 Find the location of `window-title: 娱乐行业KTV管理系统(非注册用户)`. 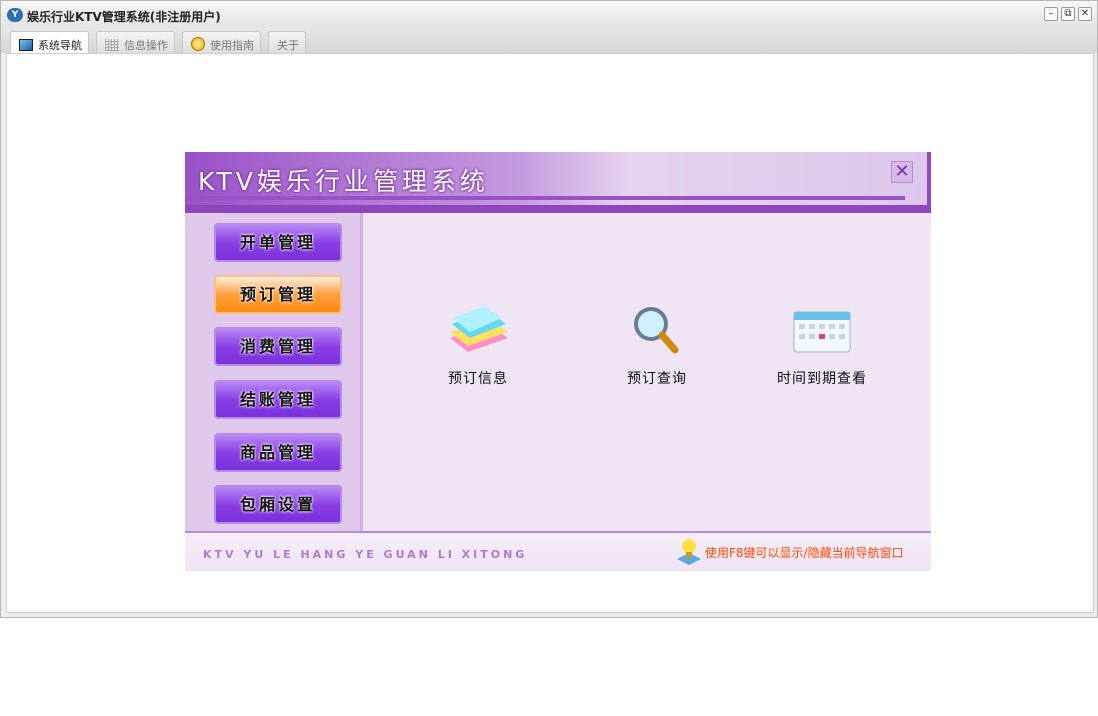

window-title: 娱乐行业KTV管理系统(非注册用户) is located at coordinates (124, 17).